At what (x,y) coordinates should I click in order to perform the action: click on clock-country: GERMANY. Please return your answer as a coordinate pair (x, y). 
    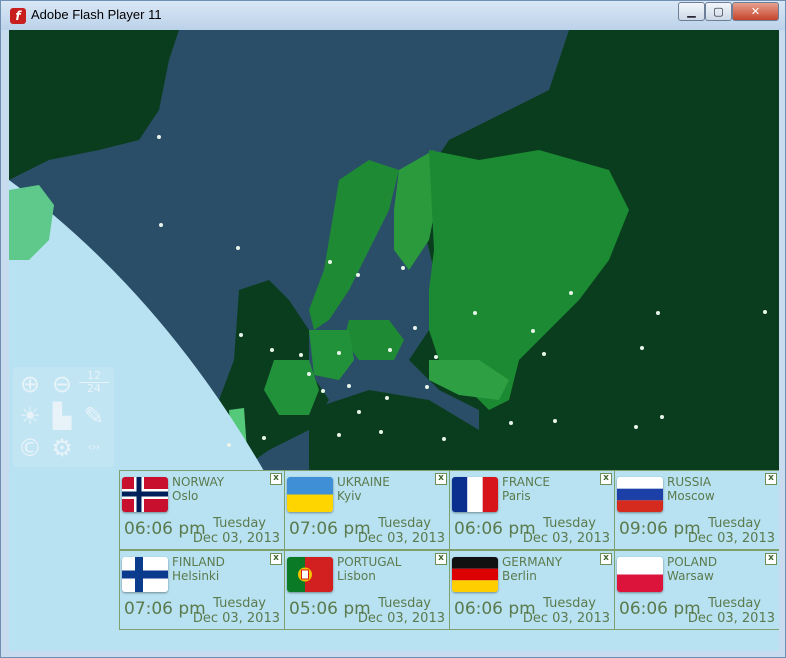
    Looking at the image, I should click on (532, 562).